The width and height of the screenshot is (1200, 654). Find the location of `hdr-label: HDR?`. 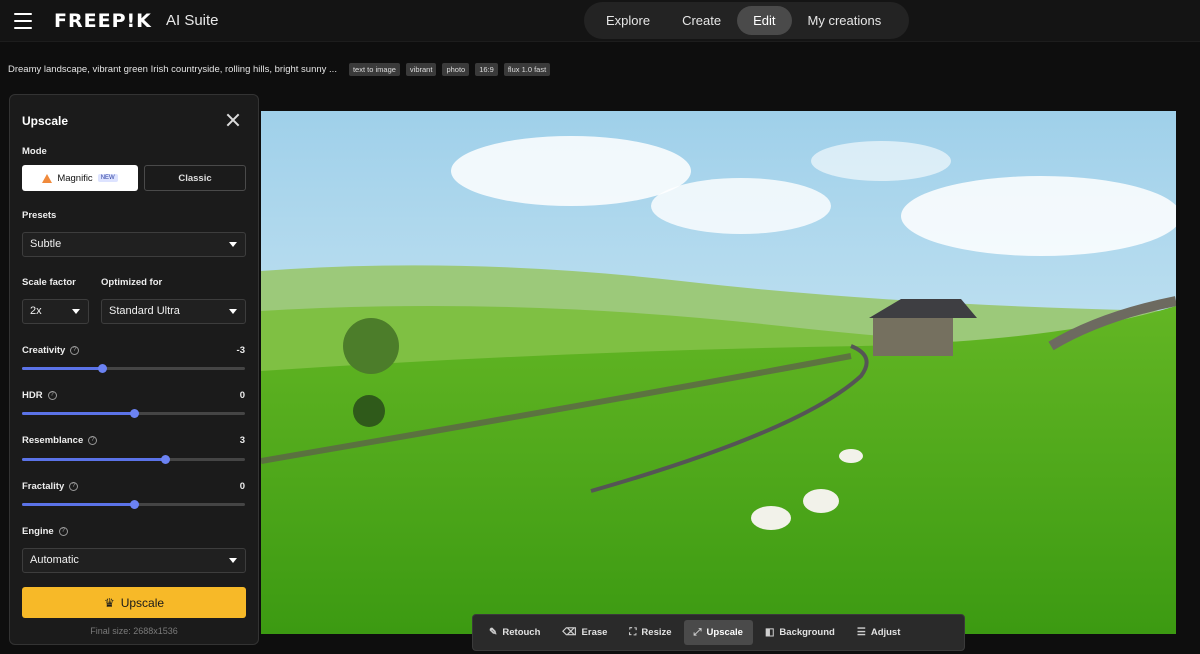

hdr-label: HDR? is located at coordinates (39, 395).